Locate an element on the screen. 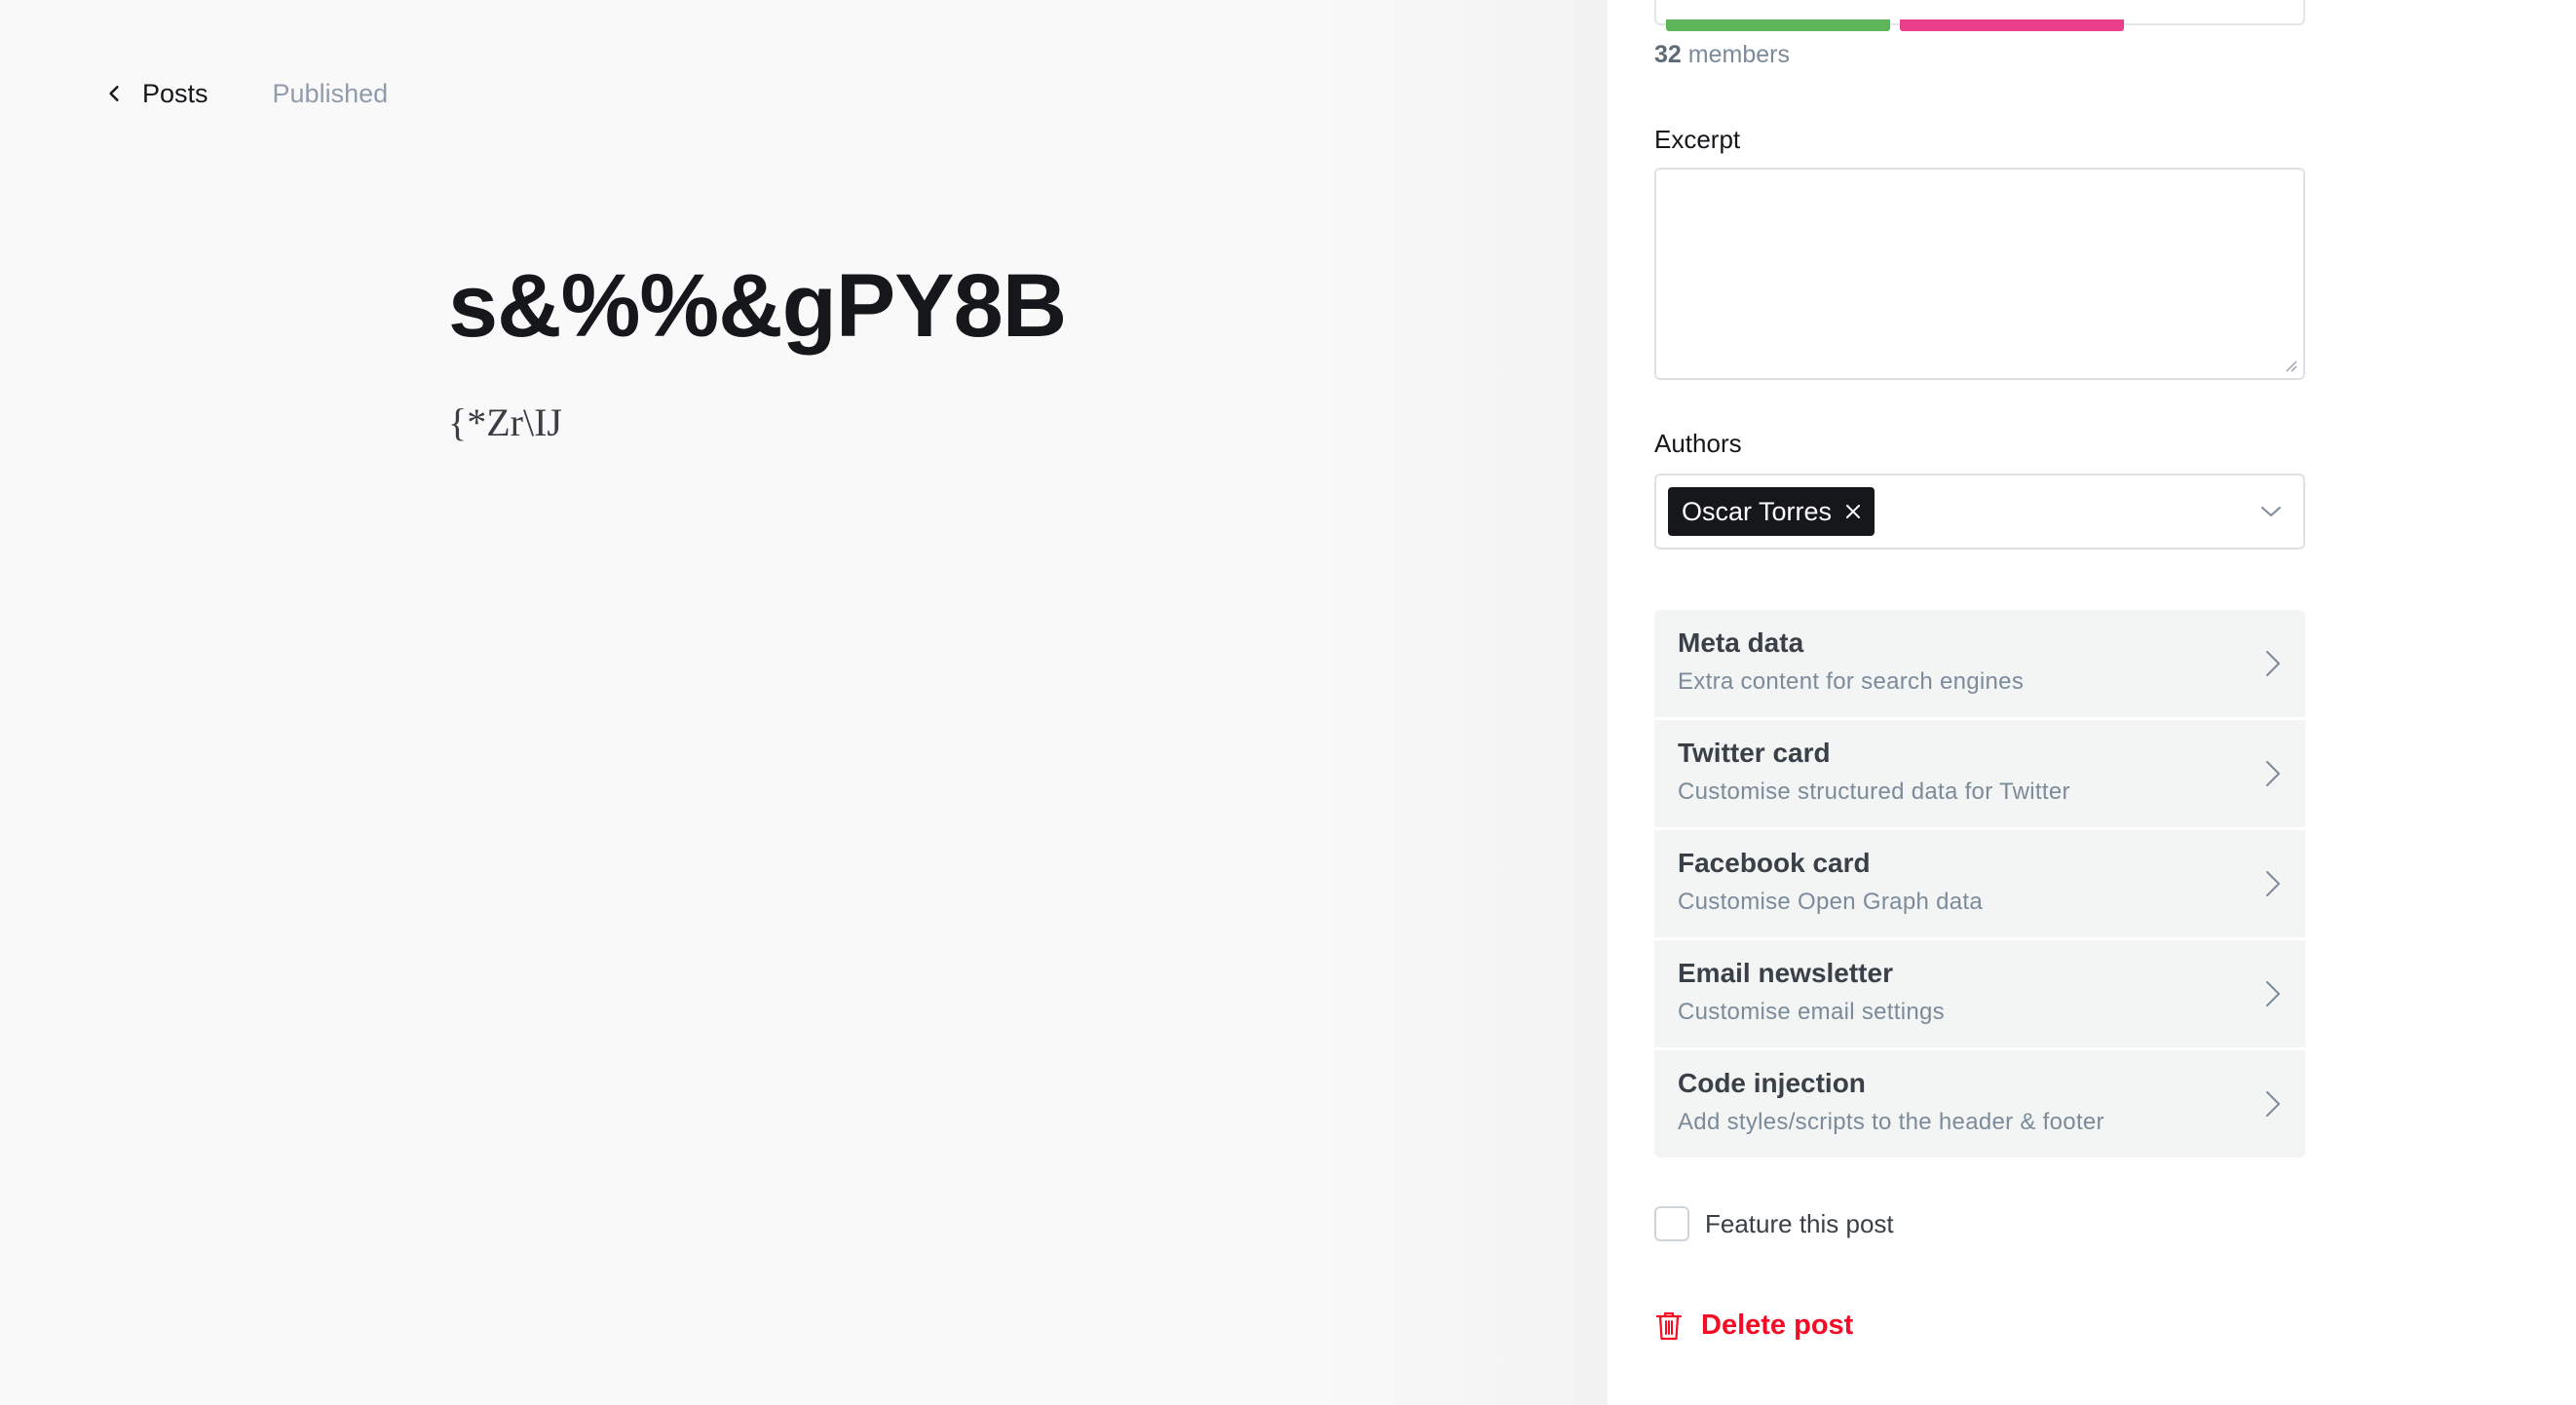 Image resolution: width=2576 pixels, height=1405 pixels. feature-post-label: Feature this post is located at coordinates (1799, 1223).